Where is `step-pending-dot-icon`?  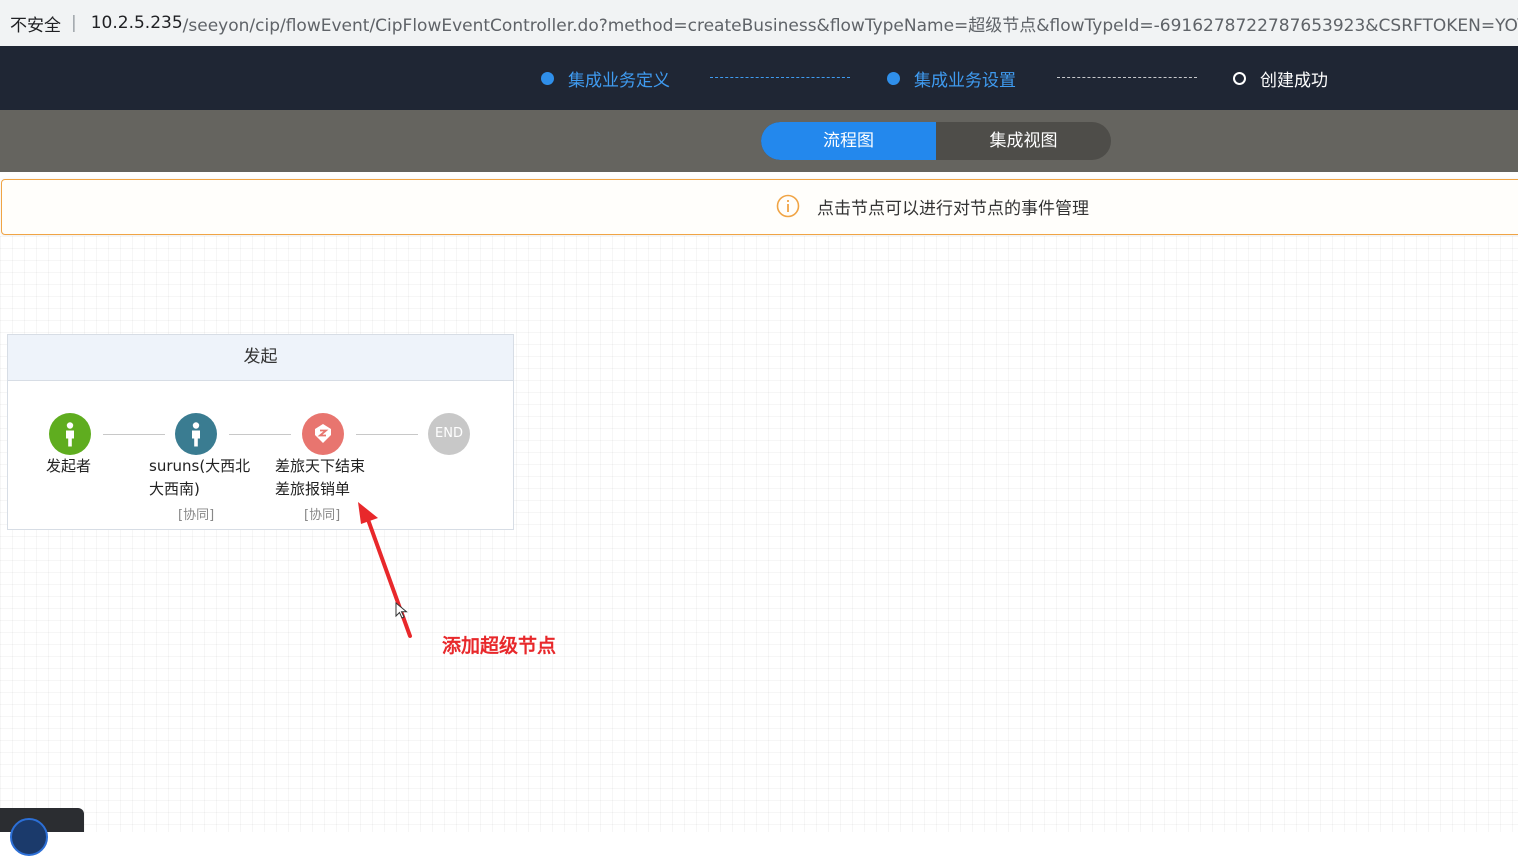 step-pending-dot-icon is located at coordinates (1239, 78).